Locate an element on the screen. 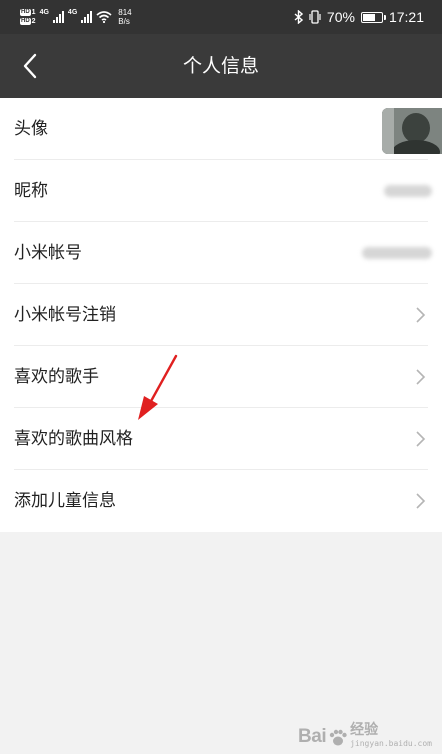  page-title: 个人信息 is located at coordinates (220, 66).